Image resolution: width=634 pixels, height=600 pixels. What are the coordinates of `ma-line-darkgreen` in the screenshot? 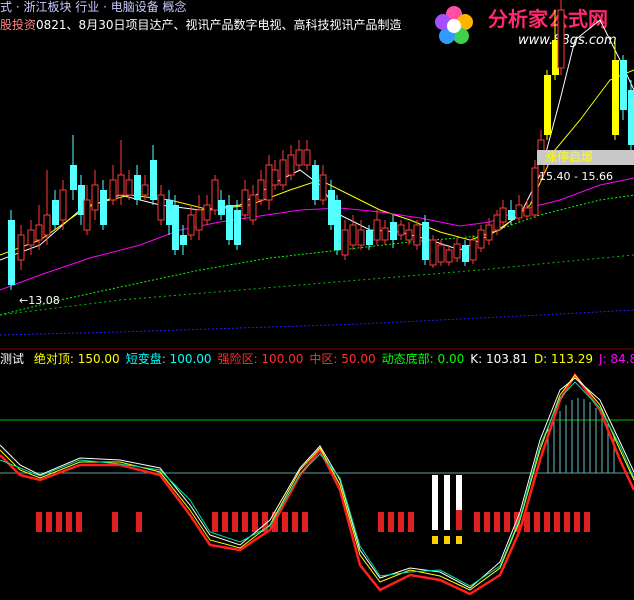 It's located at (317, 285).